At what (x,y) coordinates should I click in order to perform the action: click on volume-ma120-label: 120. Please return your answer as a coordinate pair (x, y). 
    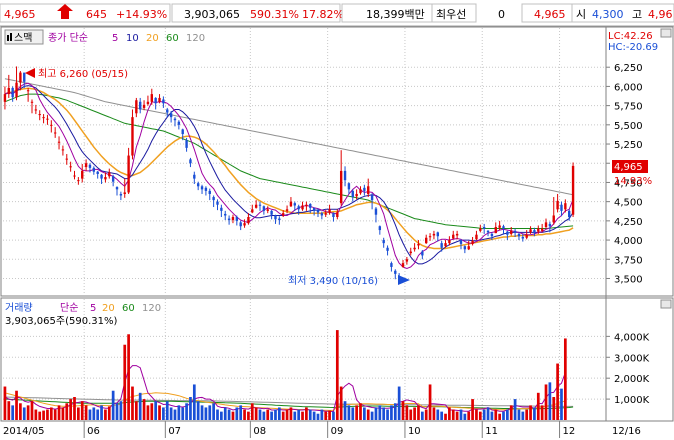
    Looking at the image, I should click on (151, 308).